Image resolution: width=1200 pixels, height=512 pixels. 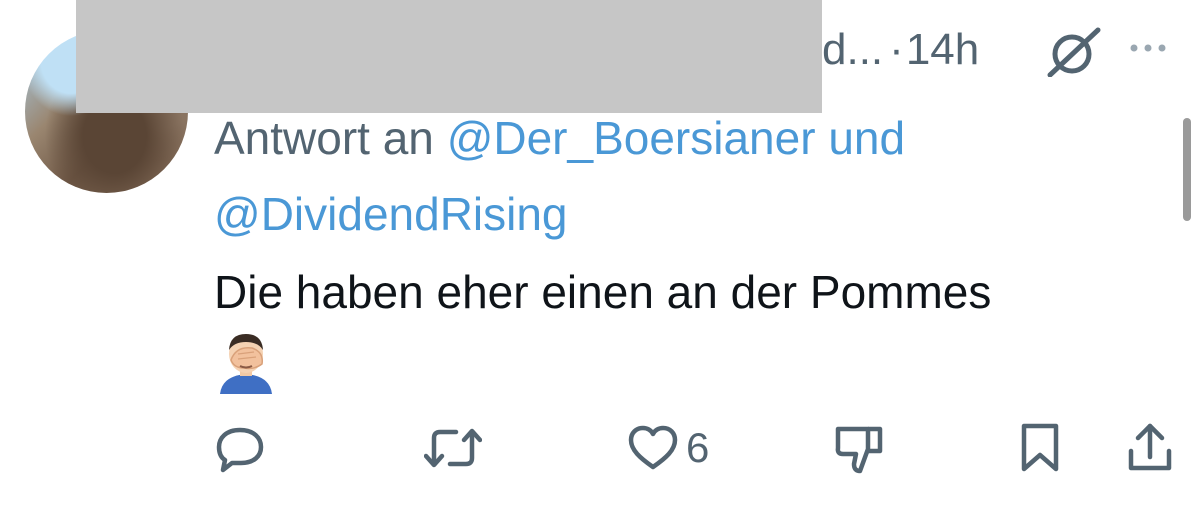 I want to click on share-button, so click(x=1150, y=448).